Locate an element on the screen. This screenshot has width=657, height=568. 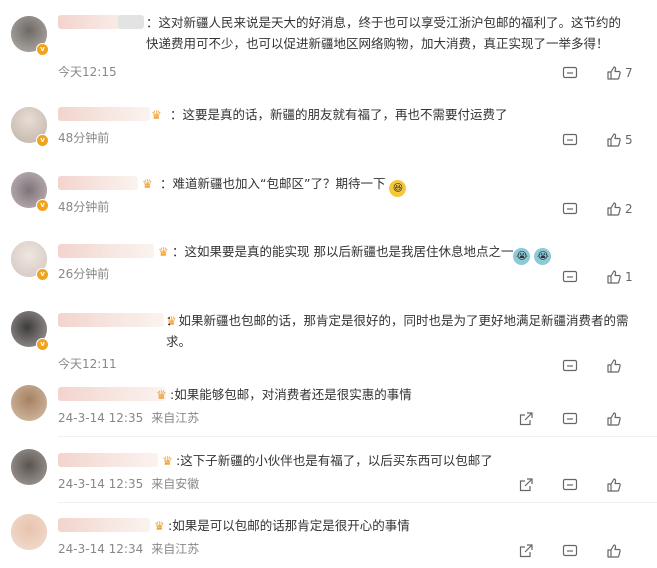
comment-actions: 7 is located at coordinates (583, 73).